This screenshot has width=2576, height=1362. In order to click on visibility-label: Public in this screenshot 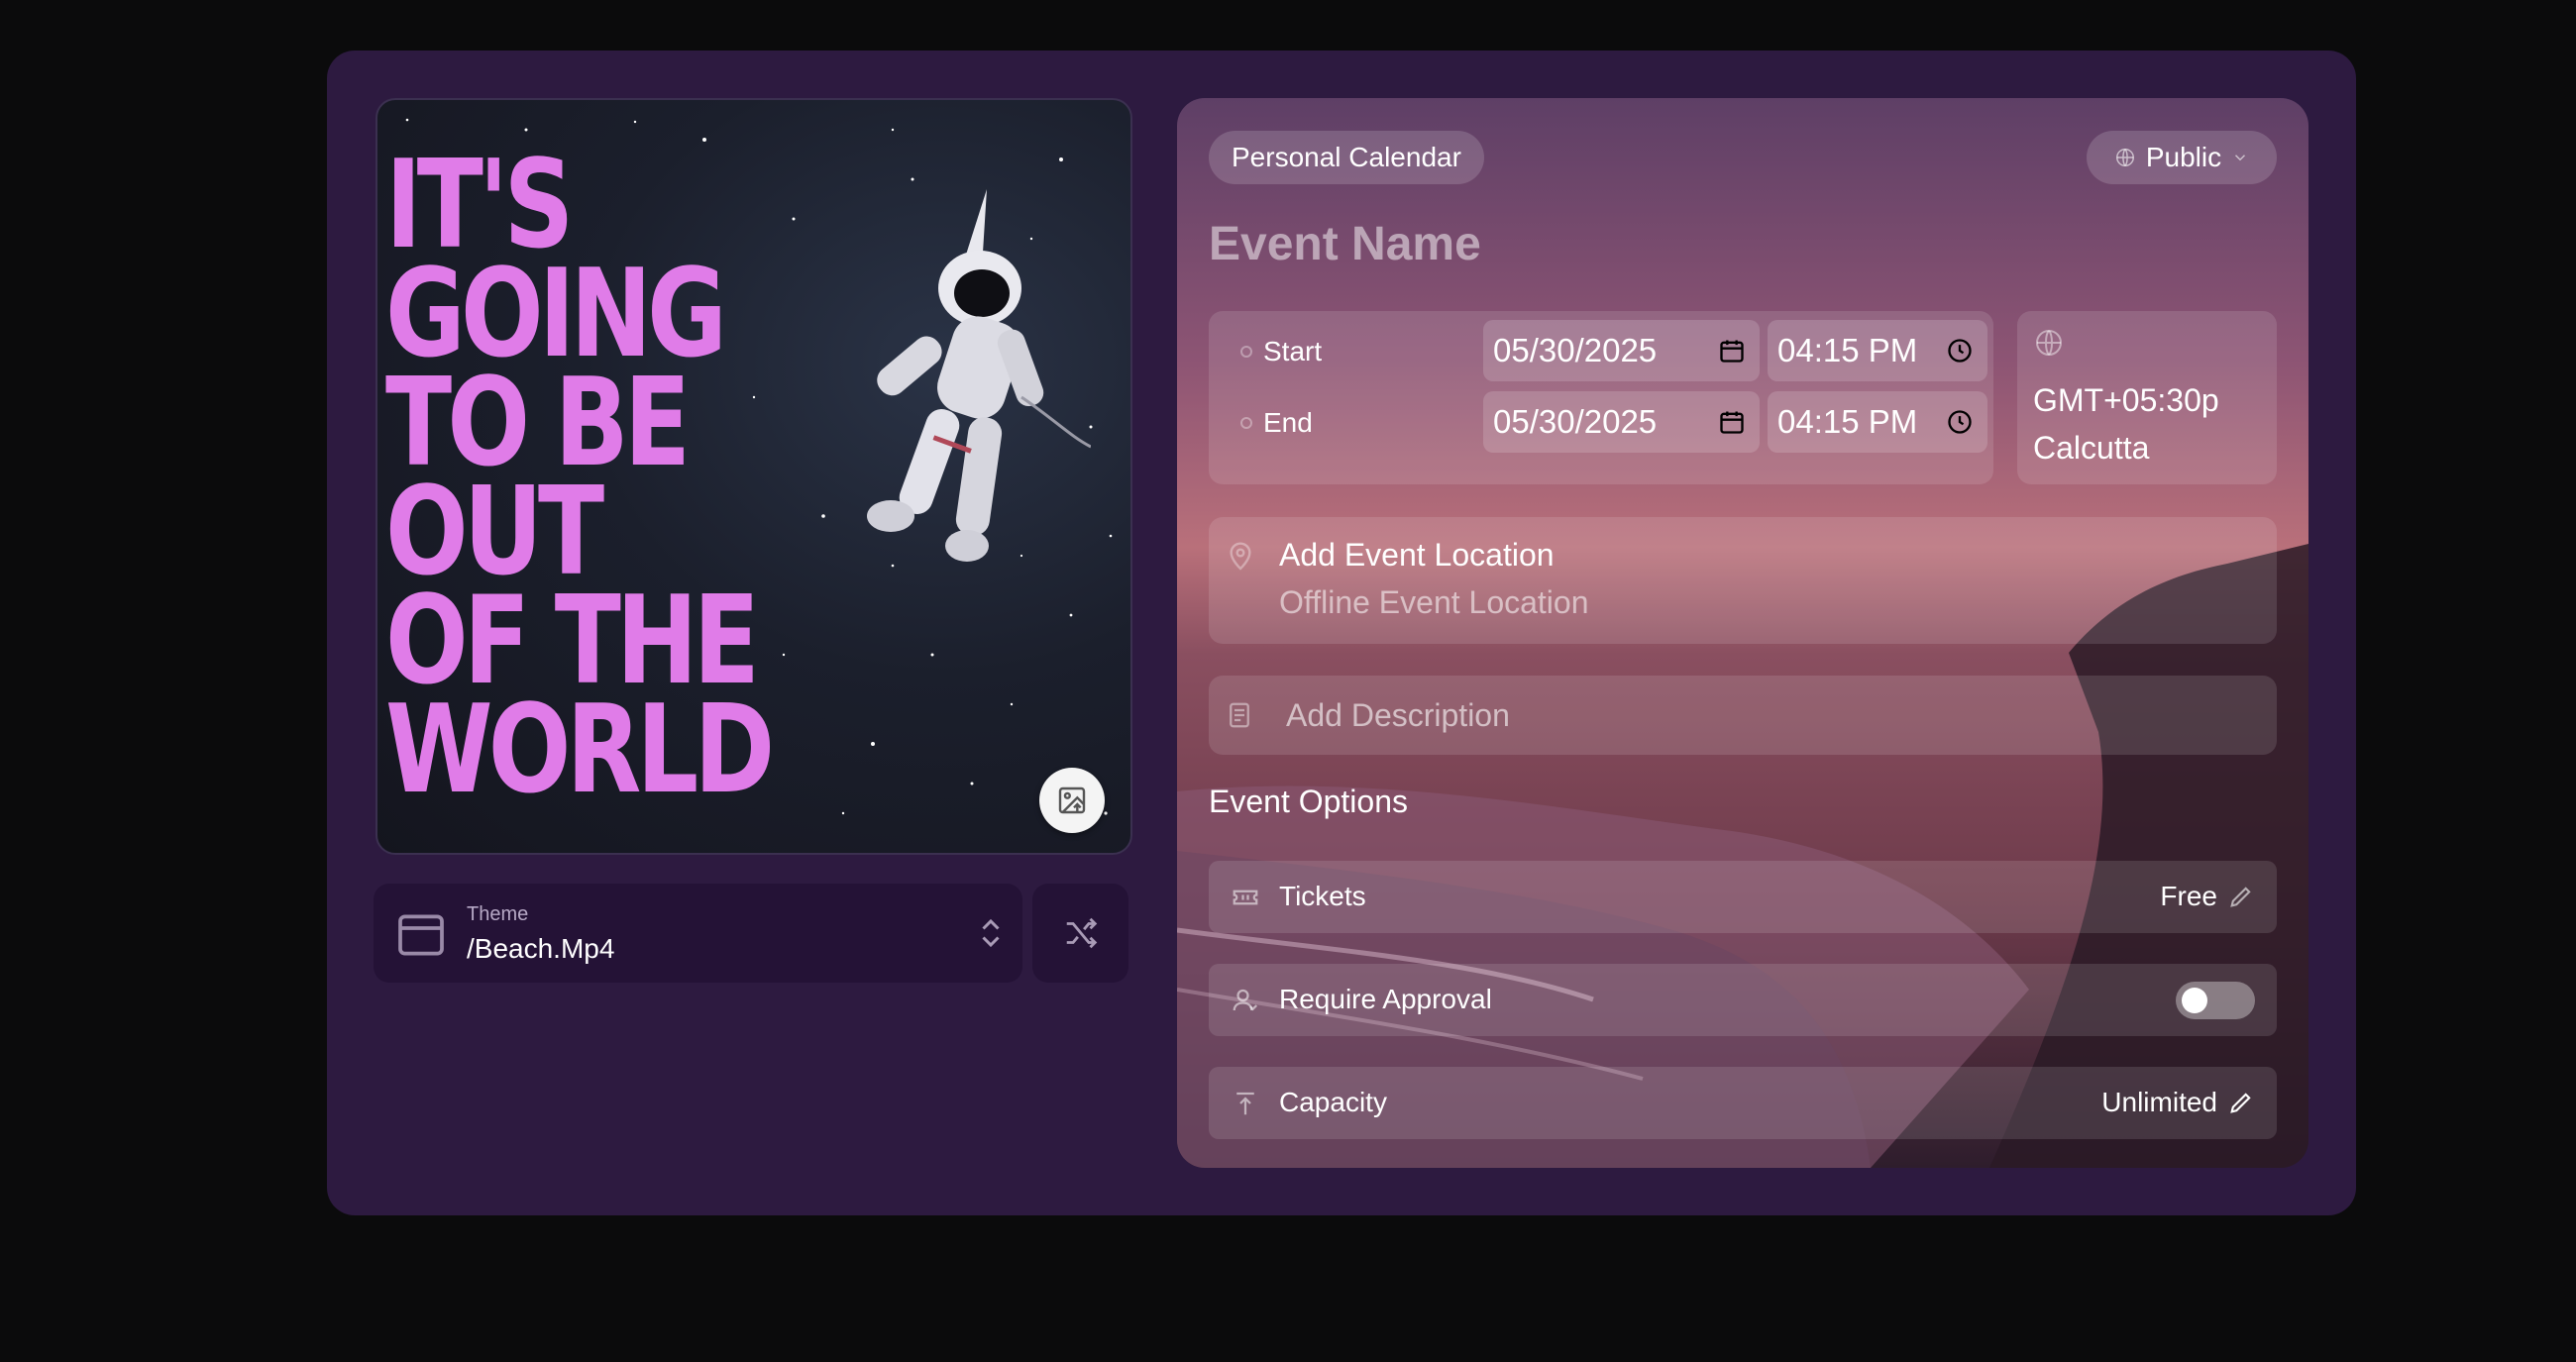, I will do `click(2183, 157)`.